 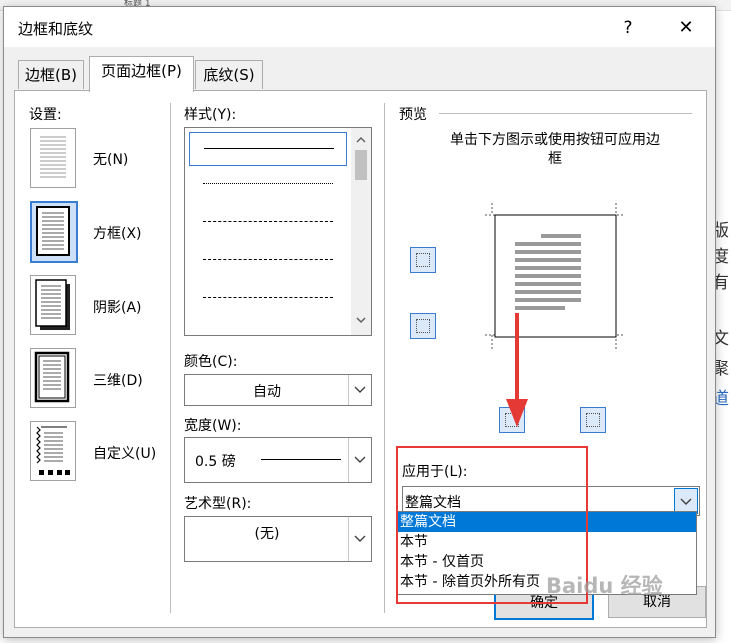 What do you see at coordinates (117, 233) in the screenshot?
I see `setting-box-label: 方框(X)` at bounding box center [117, 233].